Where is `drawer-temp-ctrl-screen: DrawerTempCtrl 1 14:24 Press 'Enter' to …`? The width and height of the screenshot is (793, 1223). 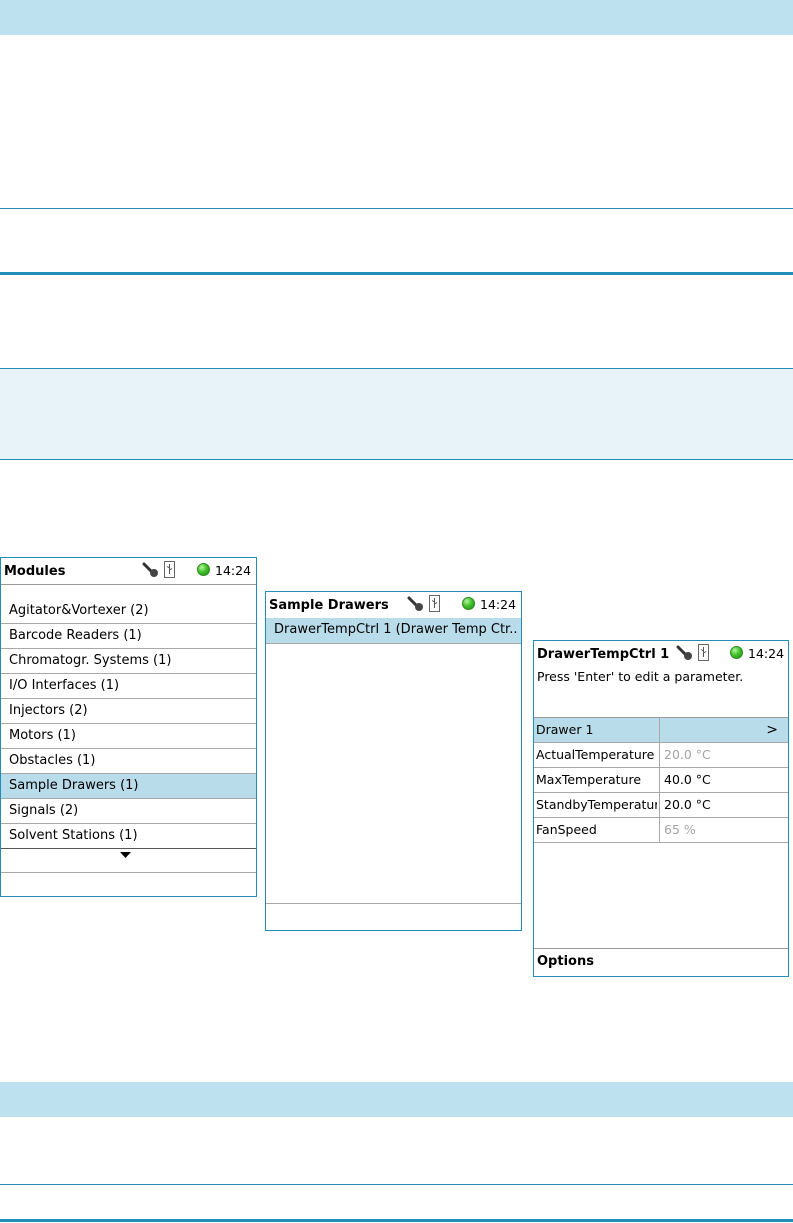 drawer-temp-ctrl-screen: DrawerTempCtrl 1 14:24 Press 'Enter' to … is located at coordinates (661, 808).